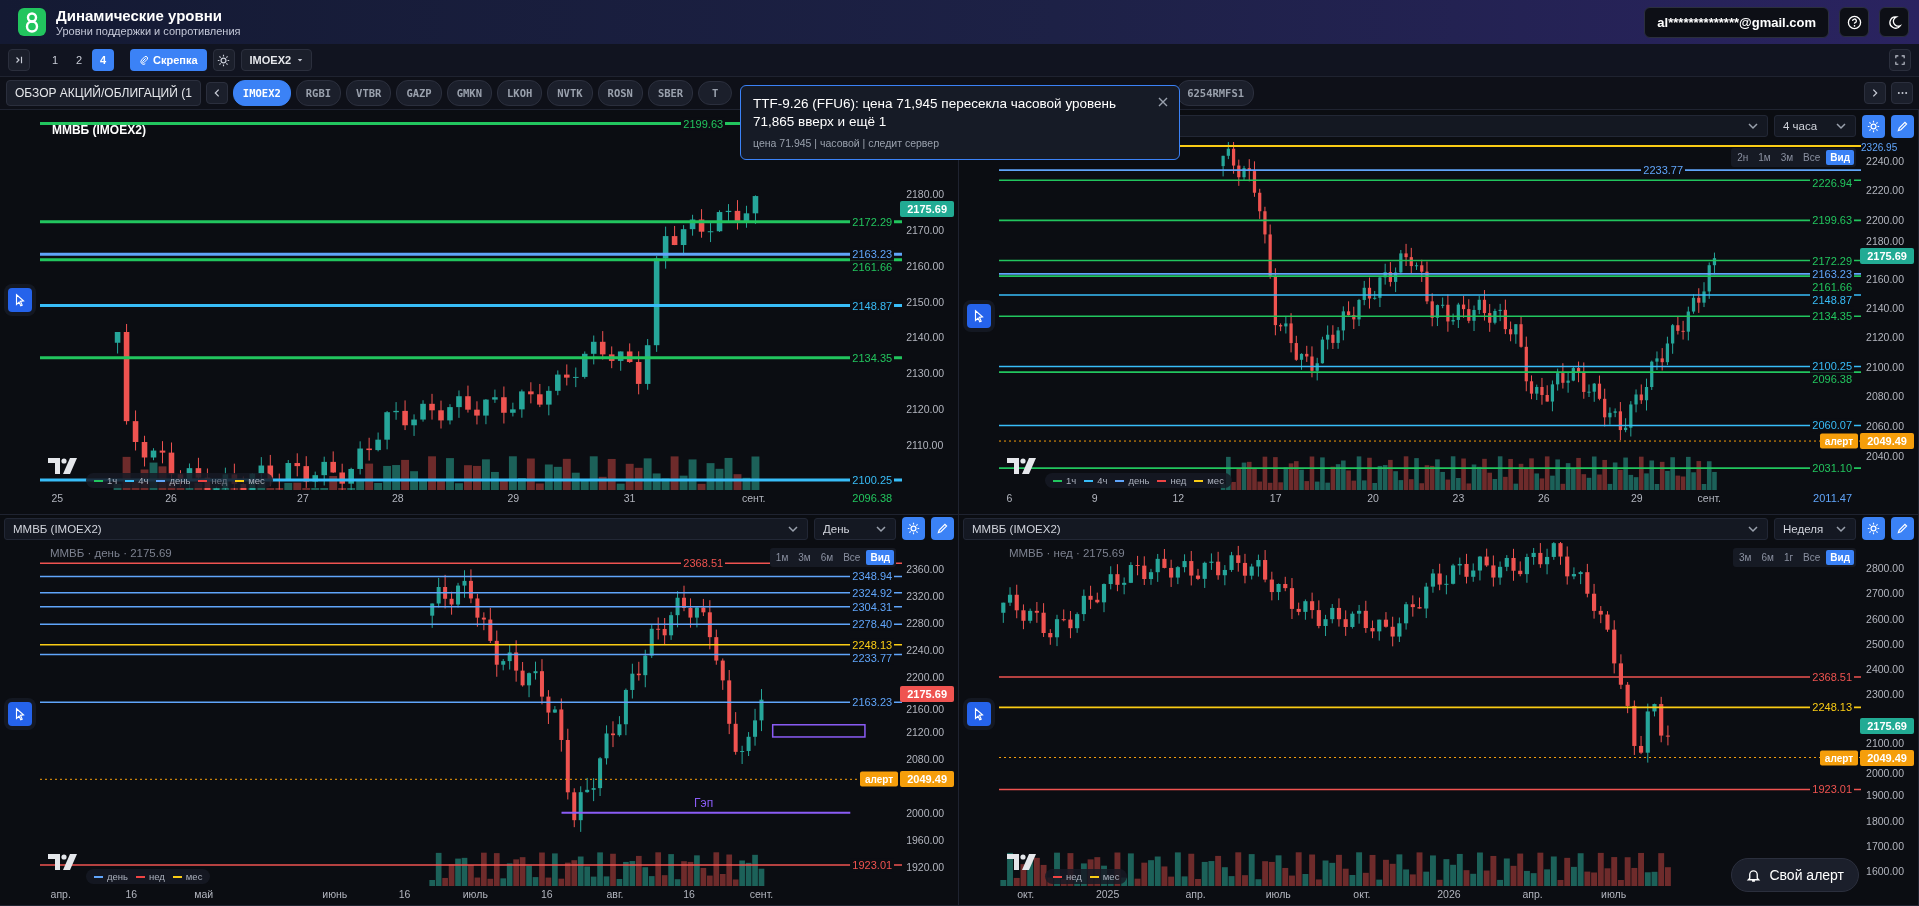 This screenshot has width=1919, height=906. I want to click on level-label: 2326.95, so click(1879, 147).